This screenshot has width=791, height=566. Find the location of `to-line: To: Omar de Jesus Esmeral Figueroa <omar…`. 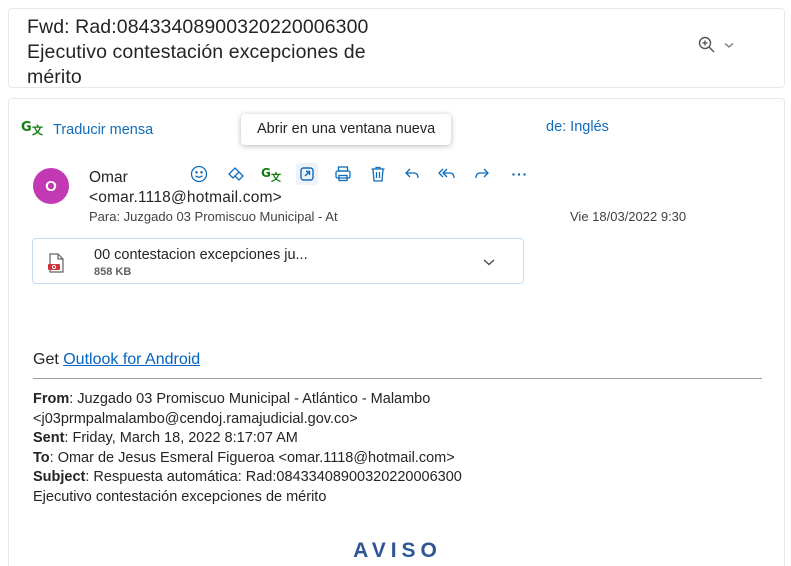

to-line: To: Omar de Jesus Esmeral Figueroa <omar… is located at coordinates (405, 459).